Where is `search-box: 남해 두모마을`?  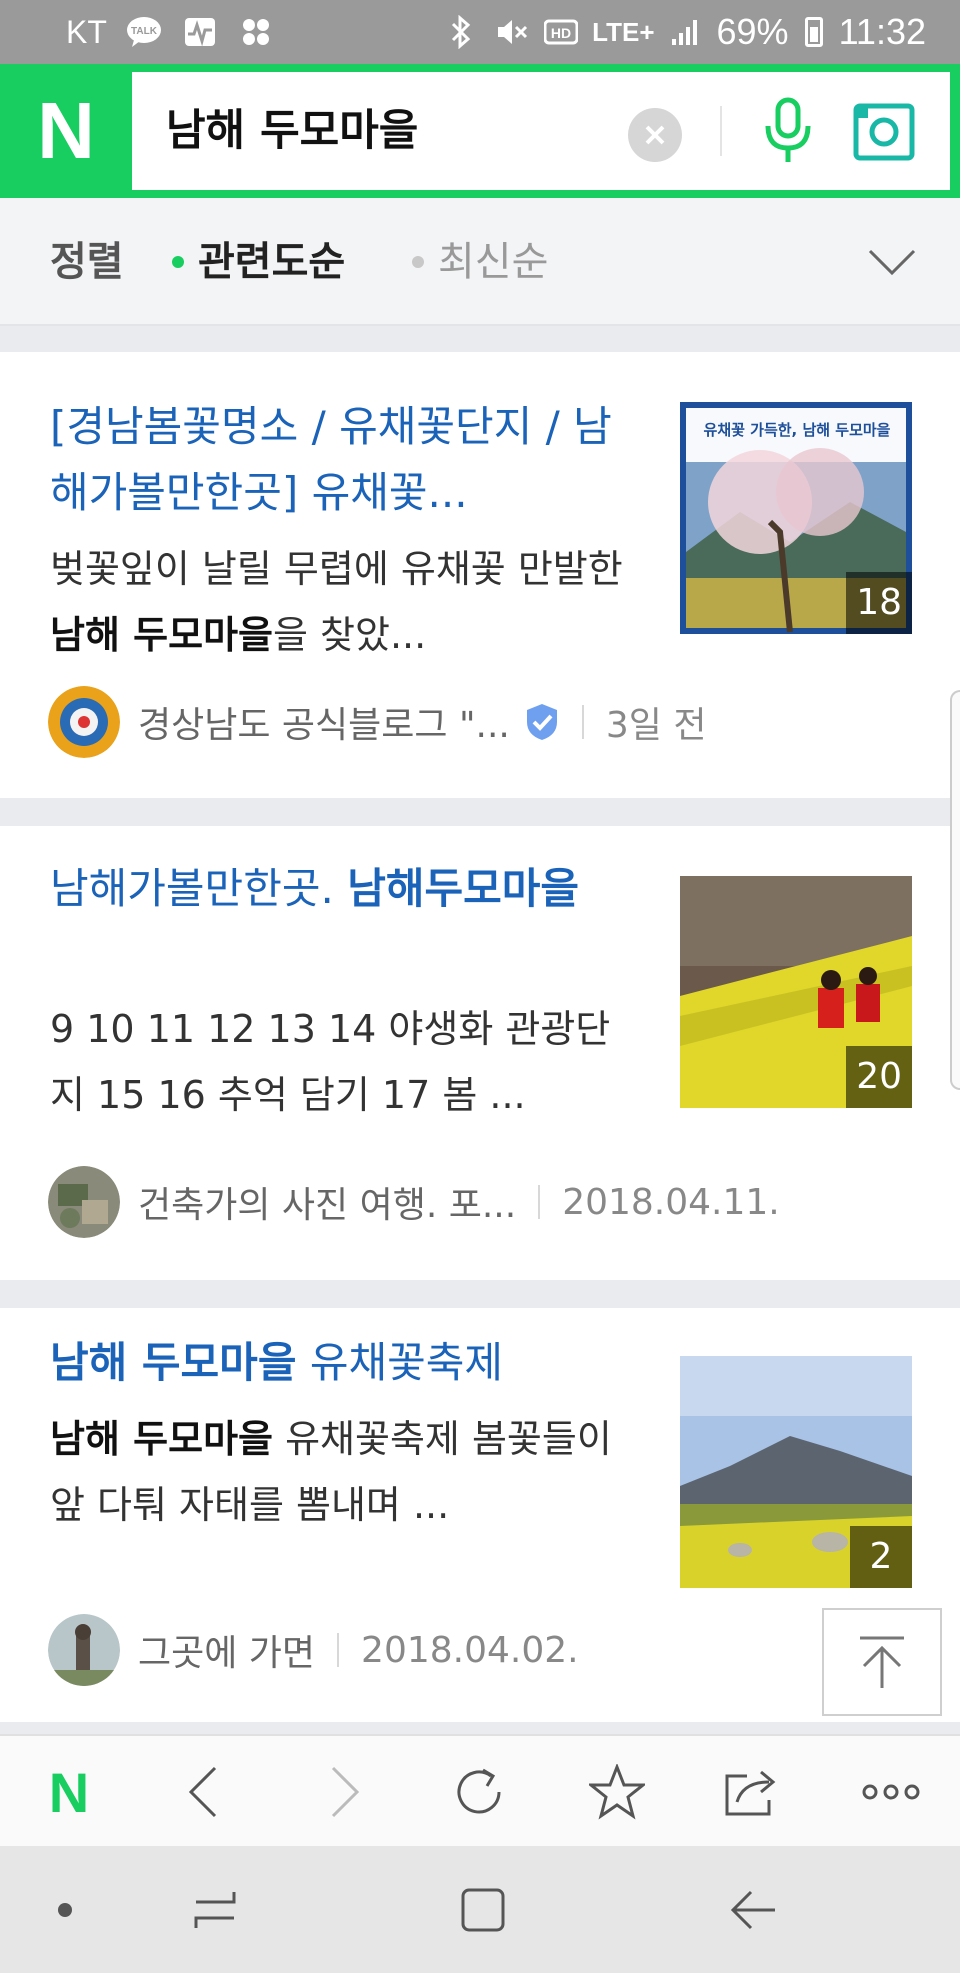 search-box: 남해 두모마을 is located at coordinates (541, 131).